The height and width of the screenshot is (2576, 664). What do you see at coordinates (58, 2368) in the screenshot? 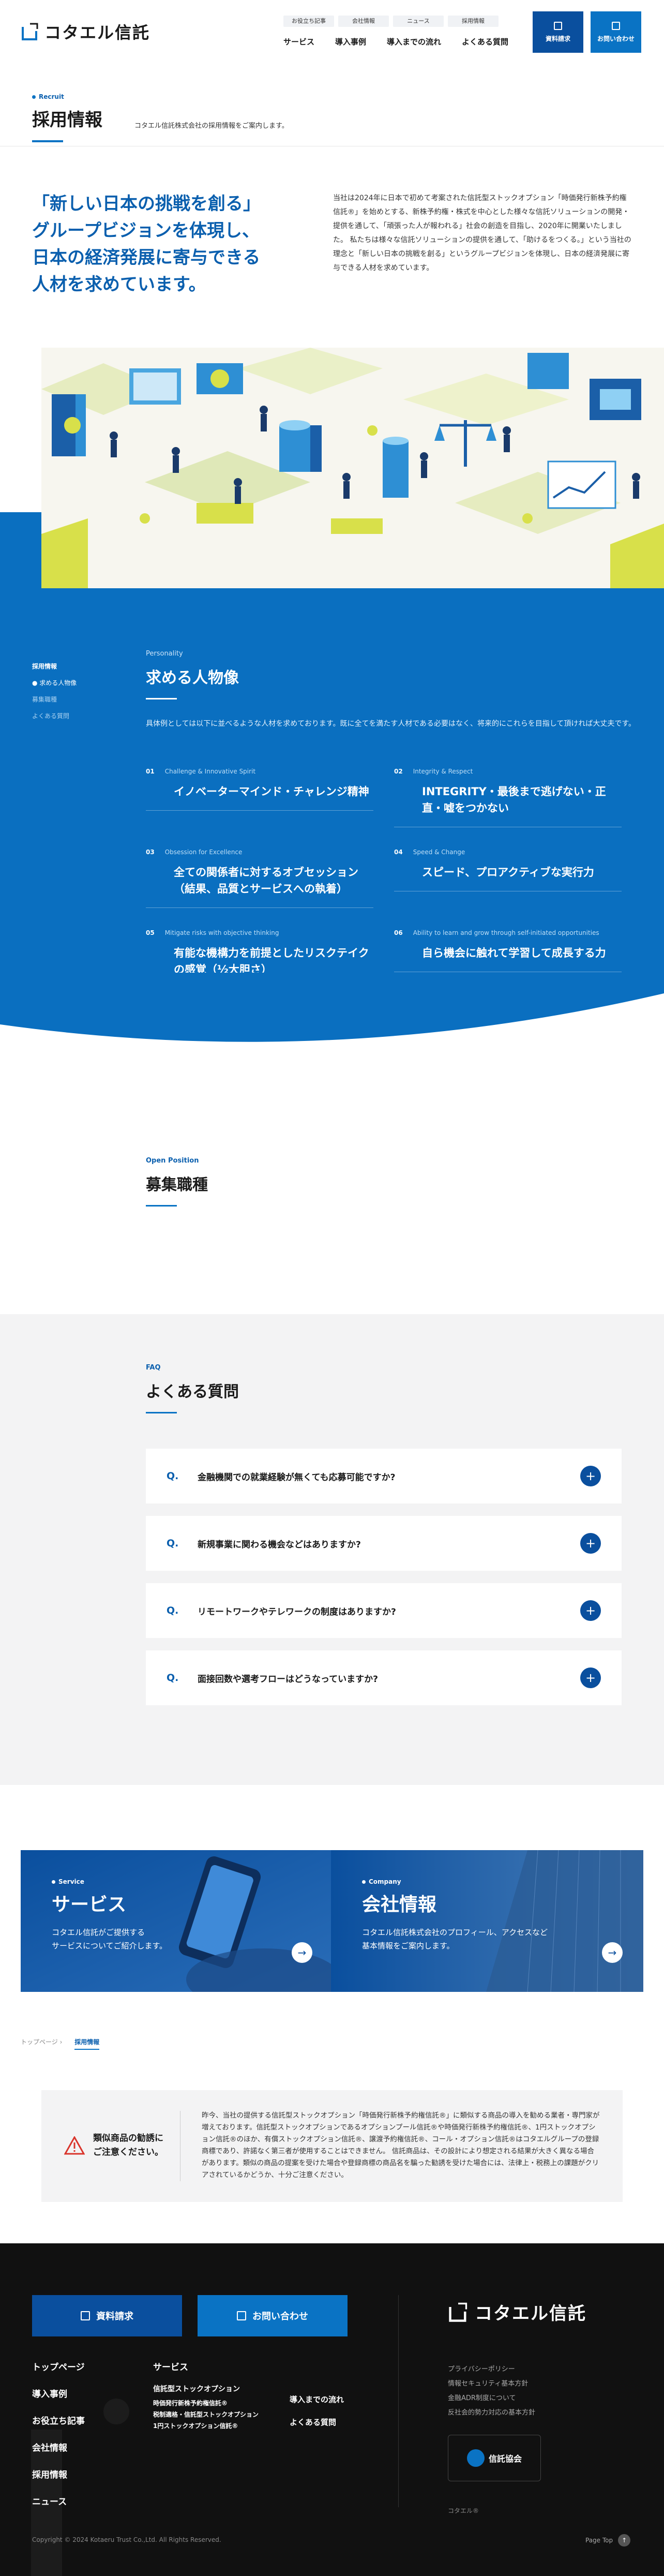
I see `footer-link-top: トップページ` at bounding box center [58, 2368].